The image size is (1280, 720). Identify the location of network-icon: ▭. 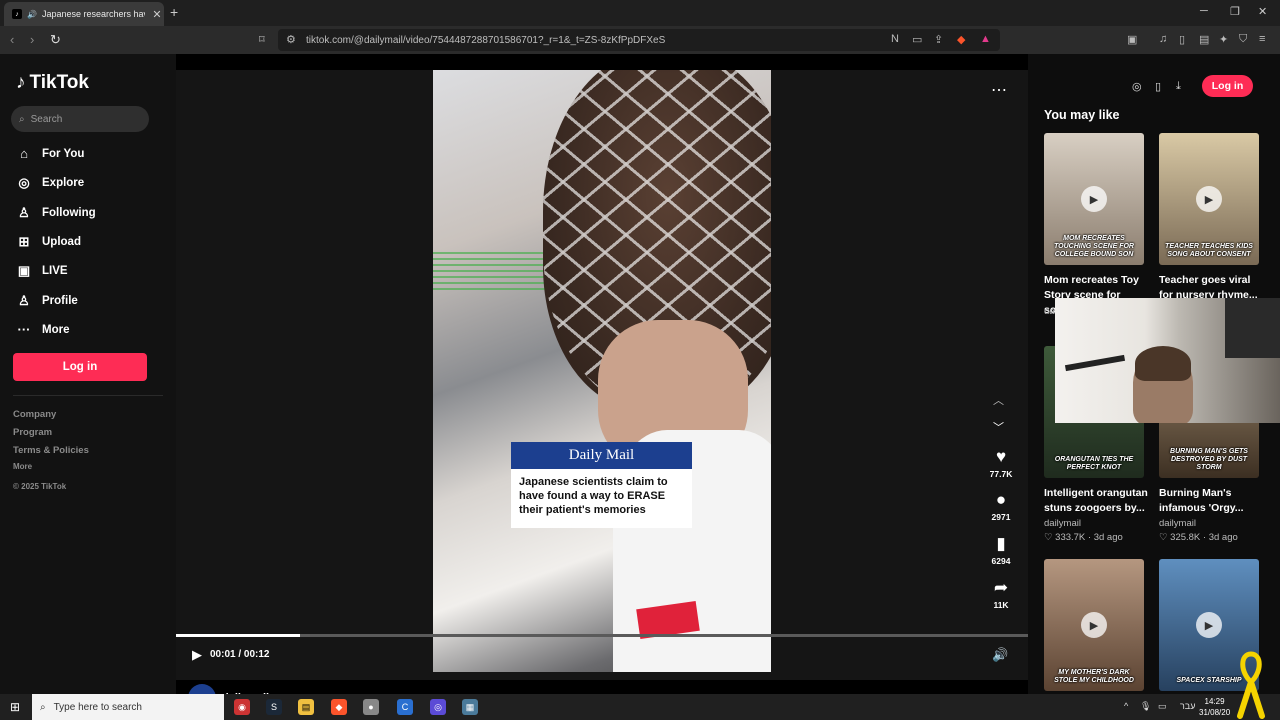
(1162, 706).